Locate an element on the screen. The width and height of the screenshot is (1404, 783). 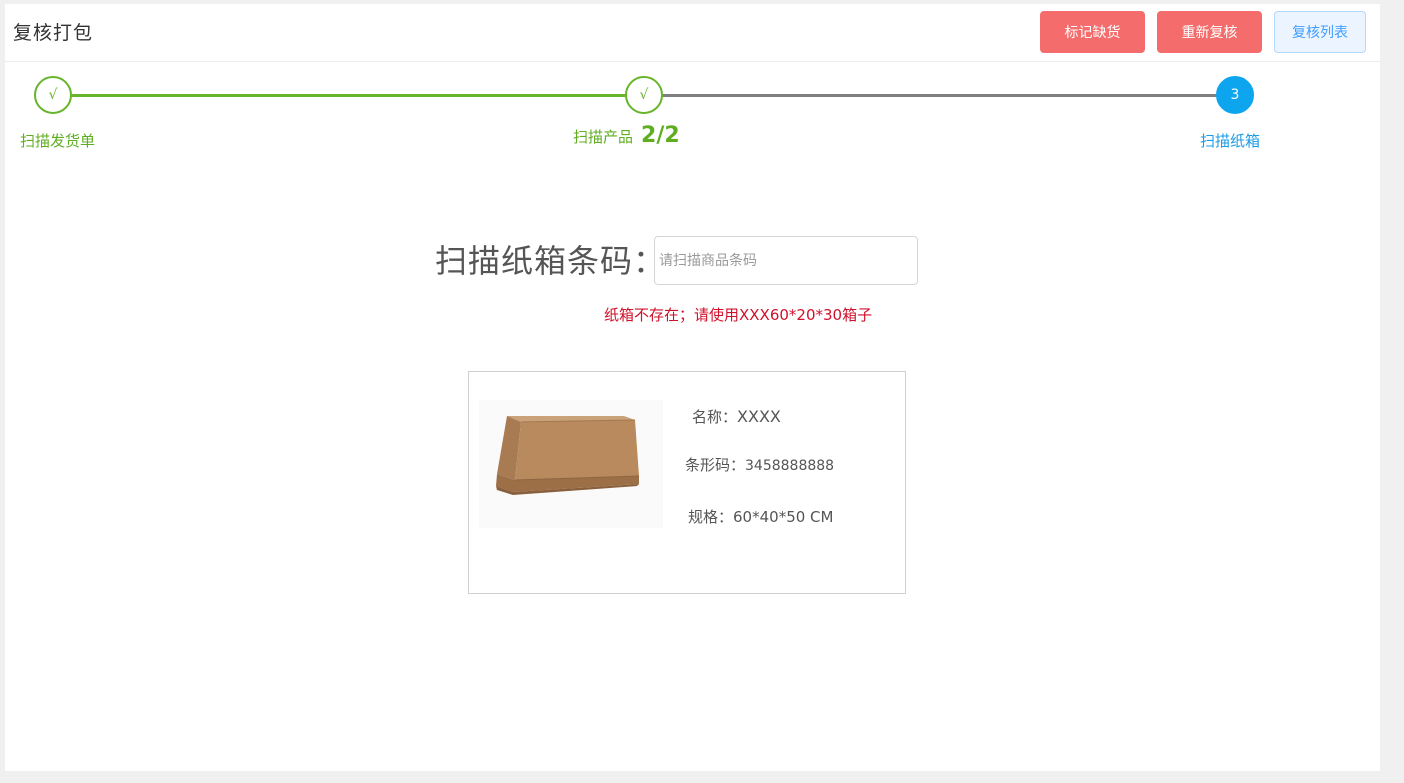
step-connector-done is located at coordinates (349, 95).